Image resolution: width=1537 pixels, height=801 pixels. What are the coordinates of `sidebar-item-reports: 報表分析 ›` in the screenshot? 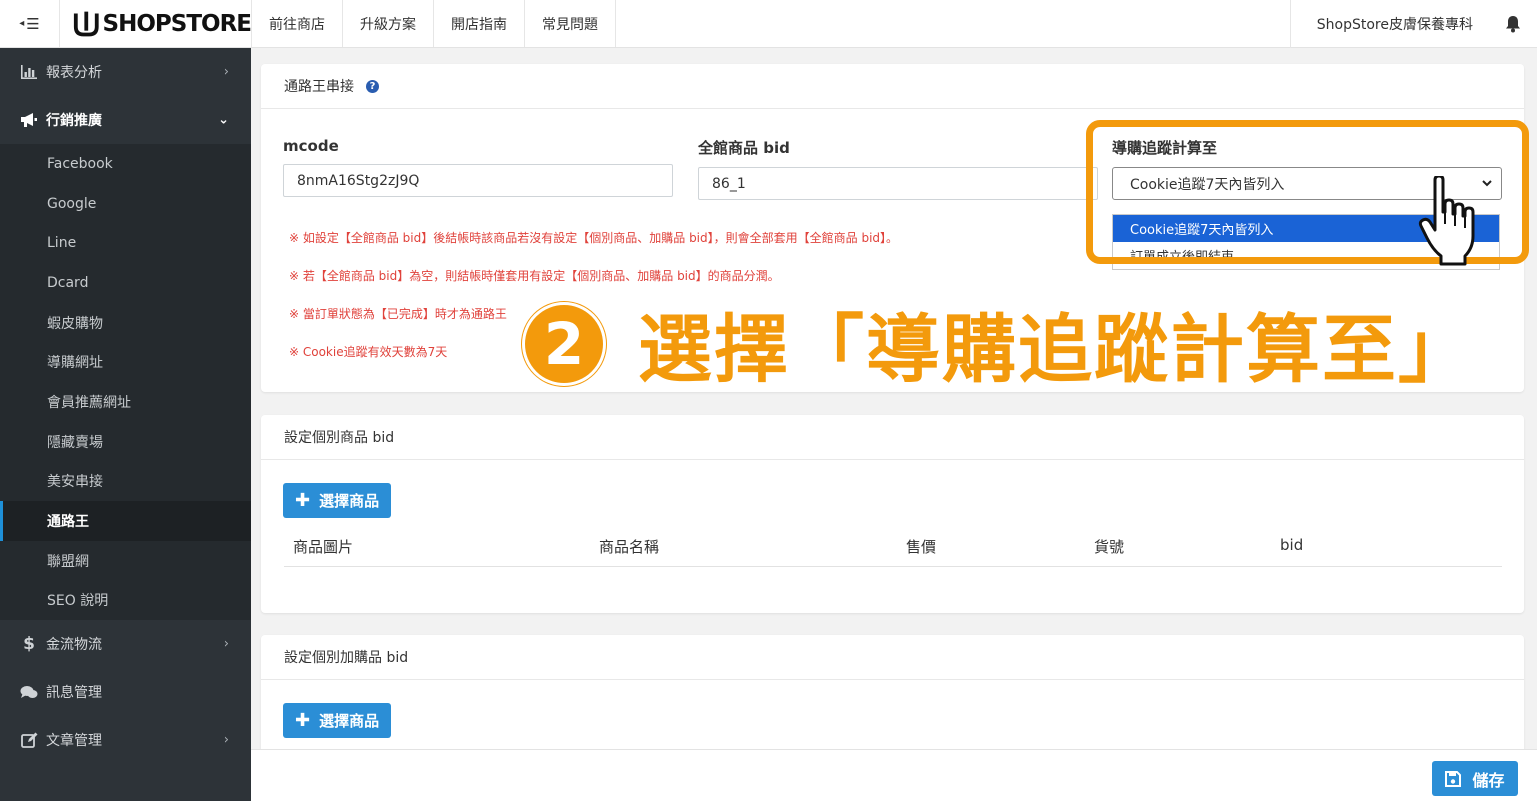 It's located at (125, 72).